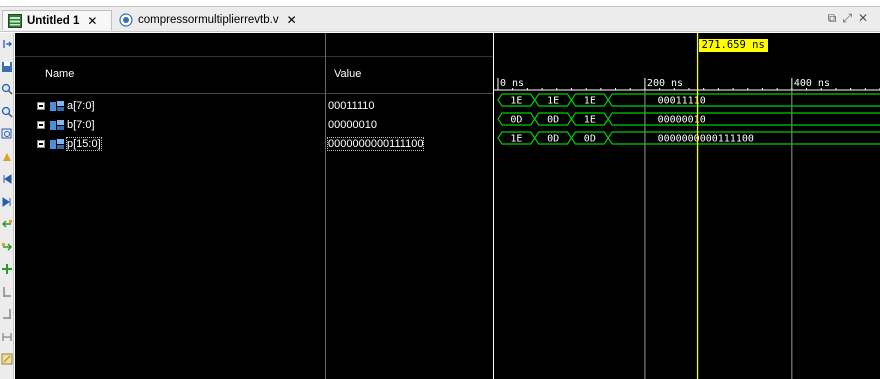 The height and width of the screenshot is (379, 880). I want to click on tab-testbench-file: compressormultiplierrevtb.v ✕, so click(205, 20).